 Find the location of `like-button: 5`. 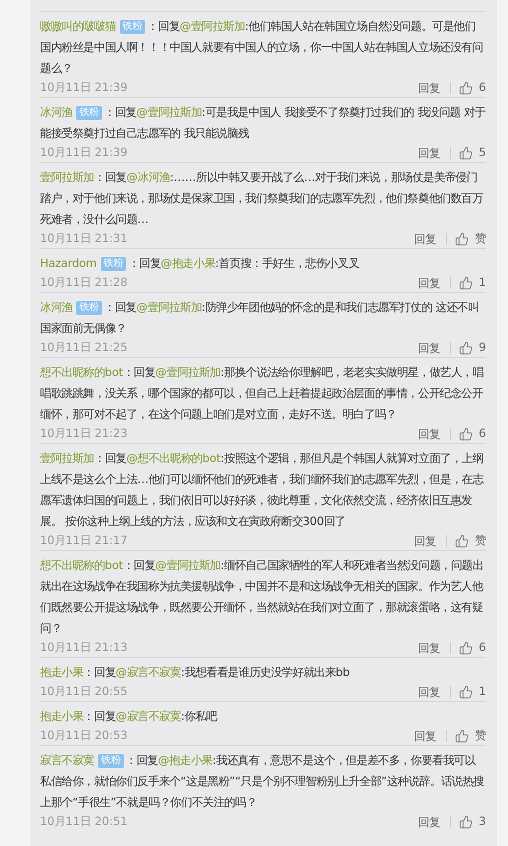

like-button: 5 is located at coordinates (472, 152).